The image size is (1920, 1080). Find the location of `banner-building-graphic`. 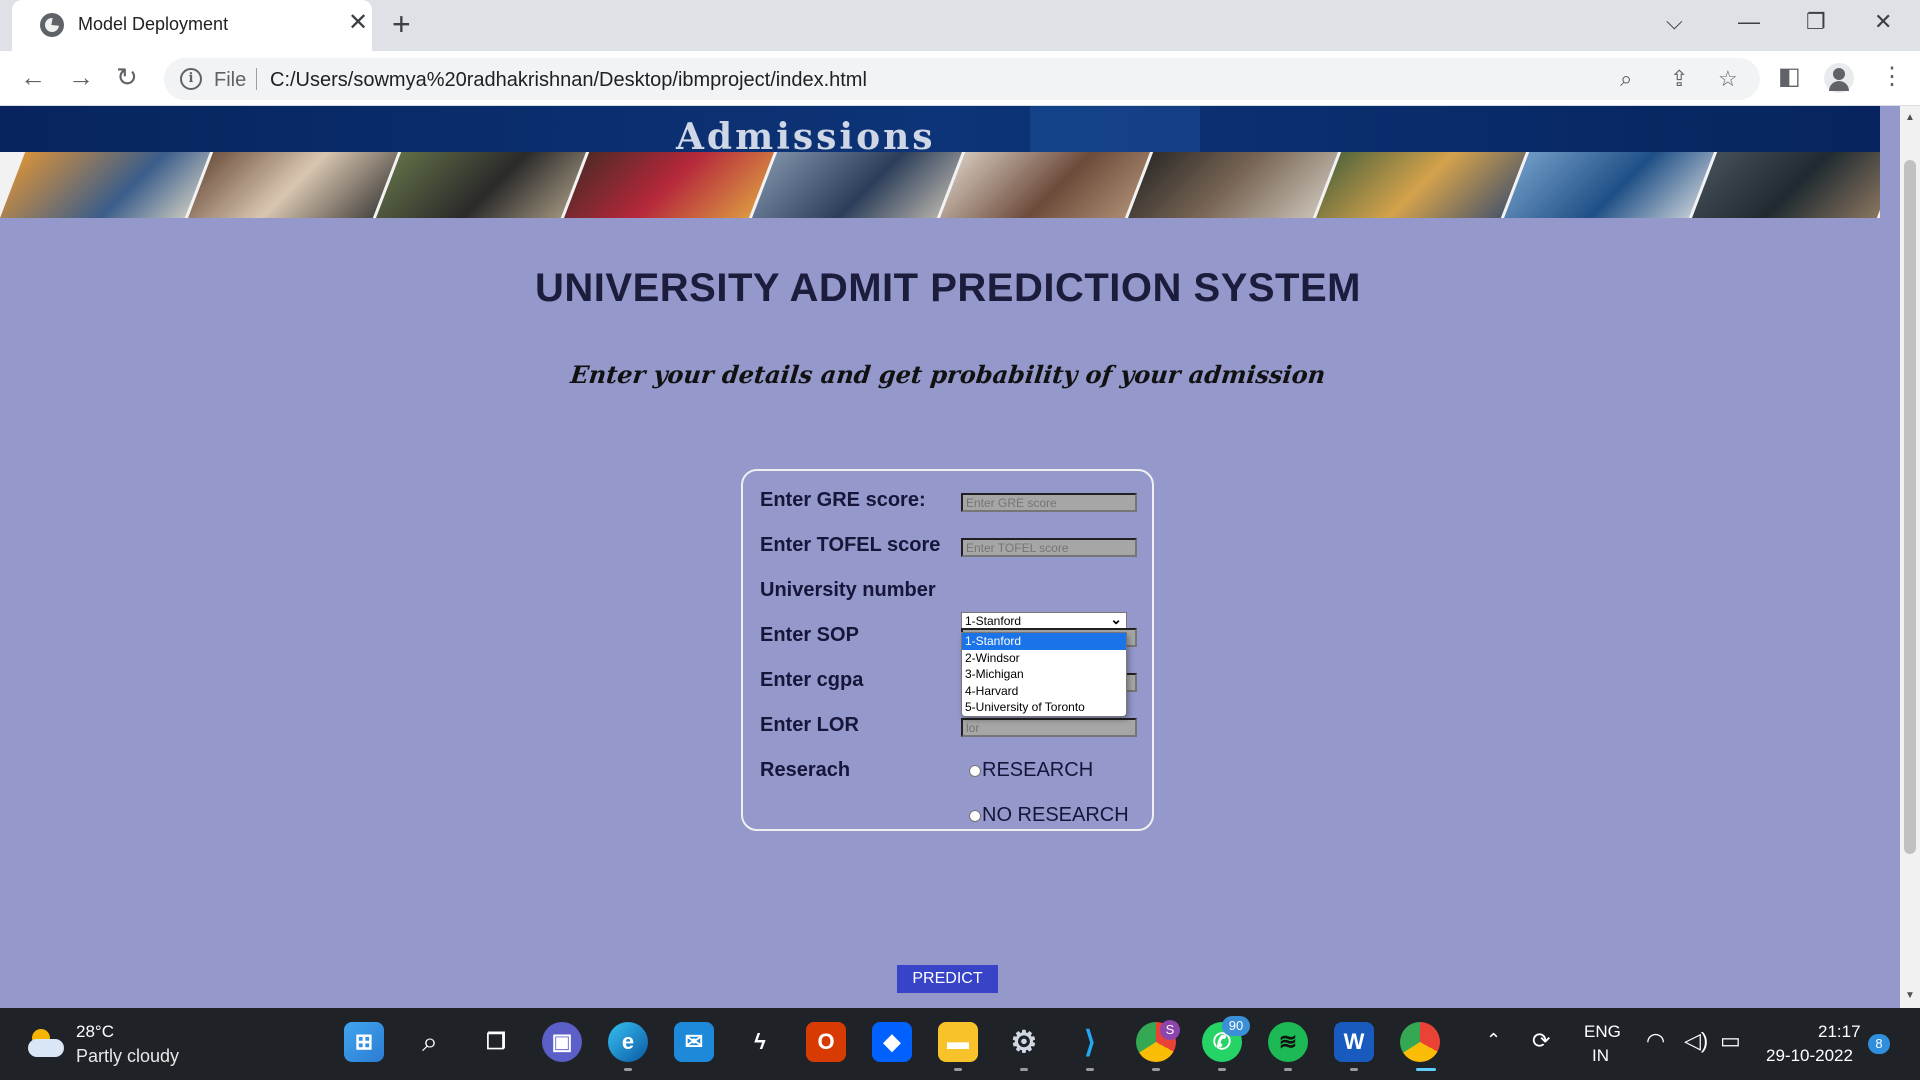

banner-building-graphic is located at coordinates (1115, 129).